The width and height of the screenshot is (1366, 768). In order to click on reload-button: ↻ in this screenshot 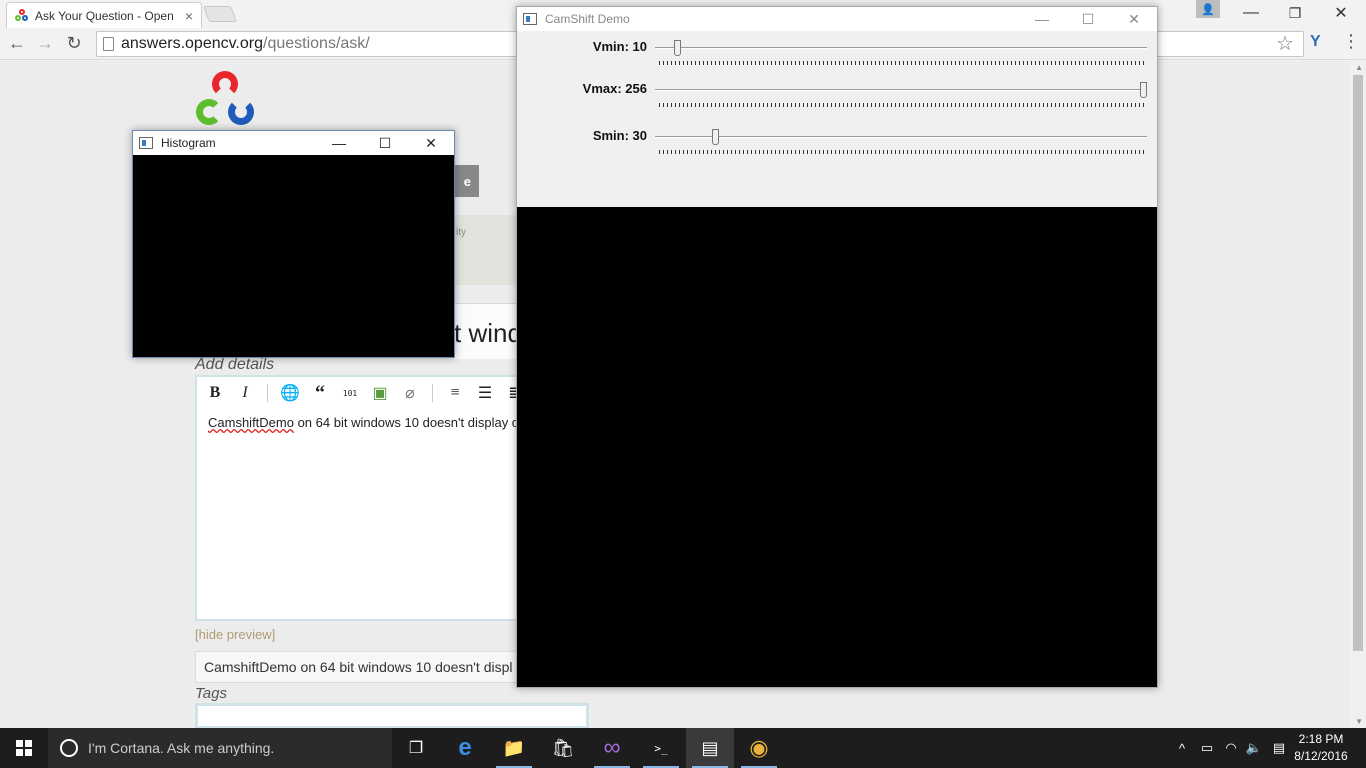, I will do `click(74, 43)`.